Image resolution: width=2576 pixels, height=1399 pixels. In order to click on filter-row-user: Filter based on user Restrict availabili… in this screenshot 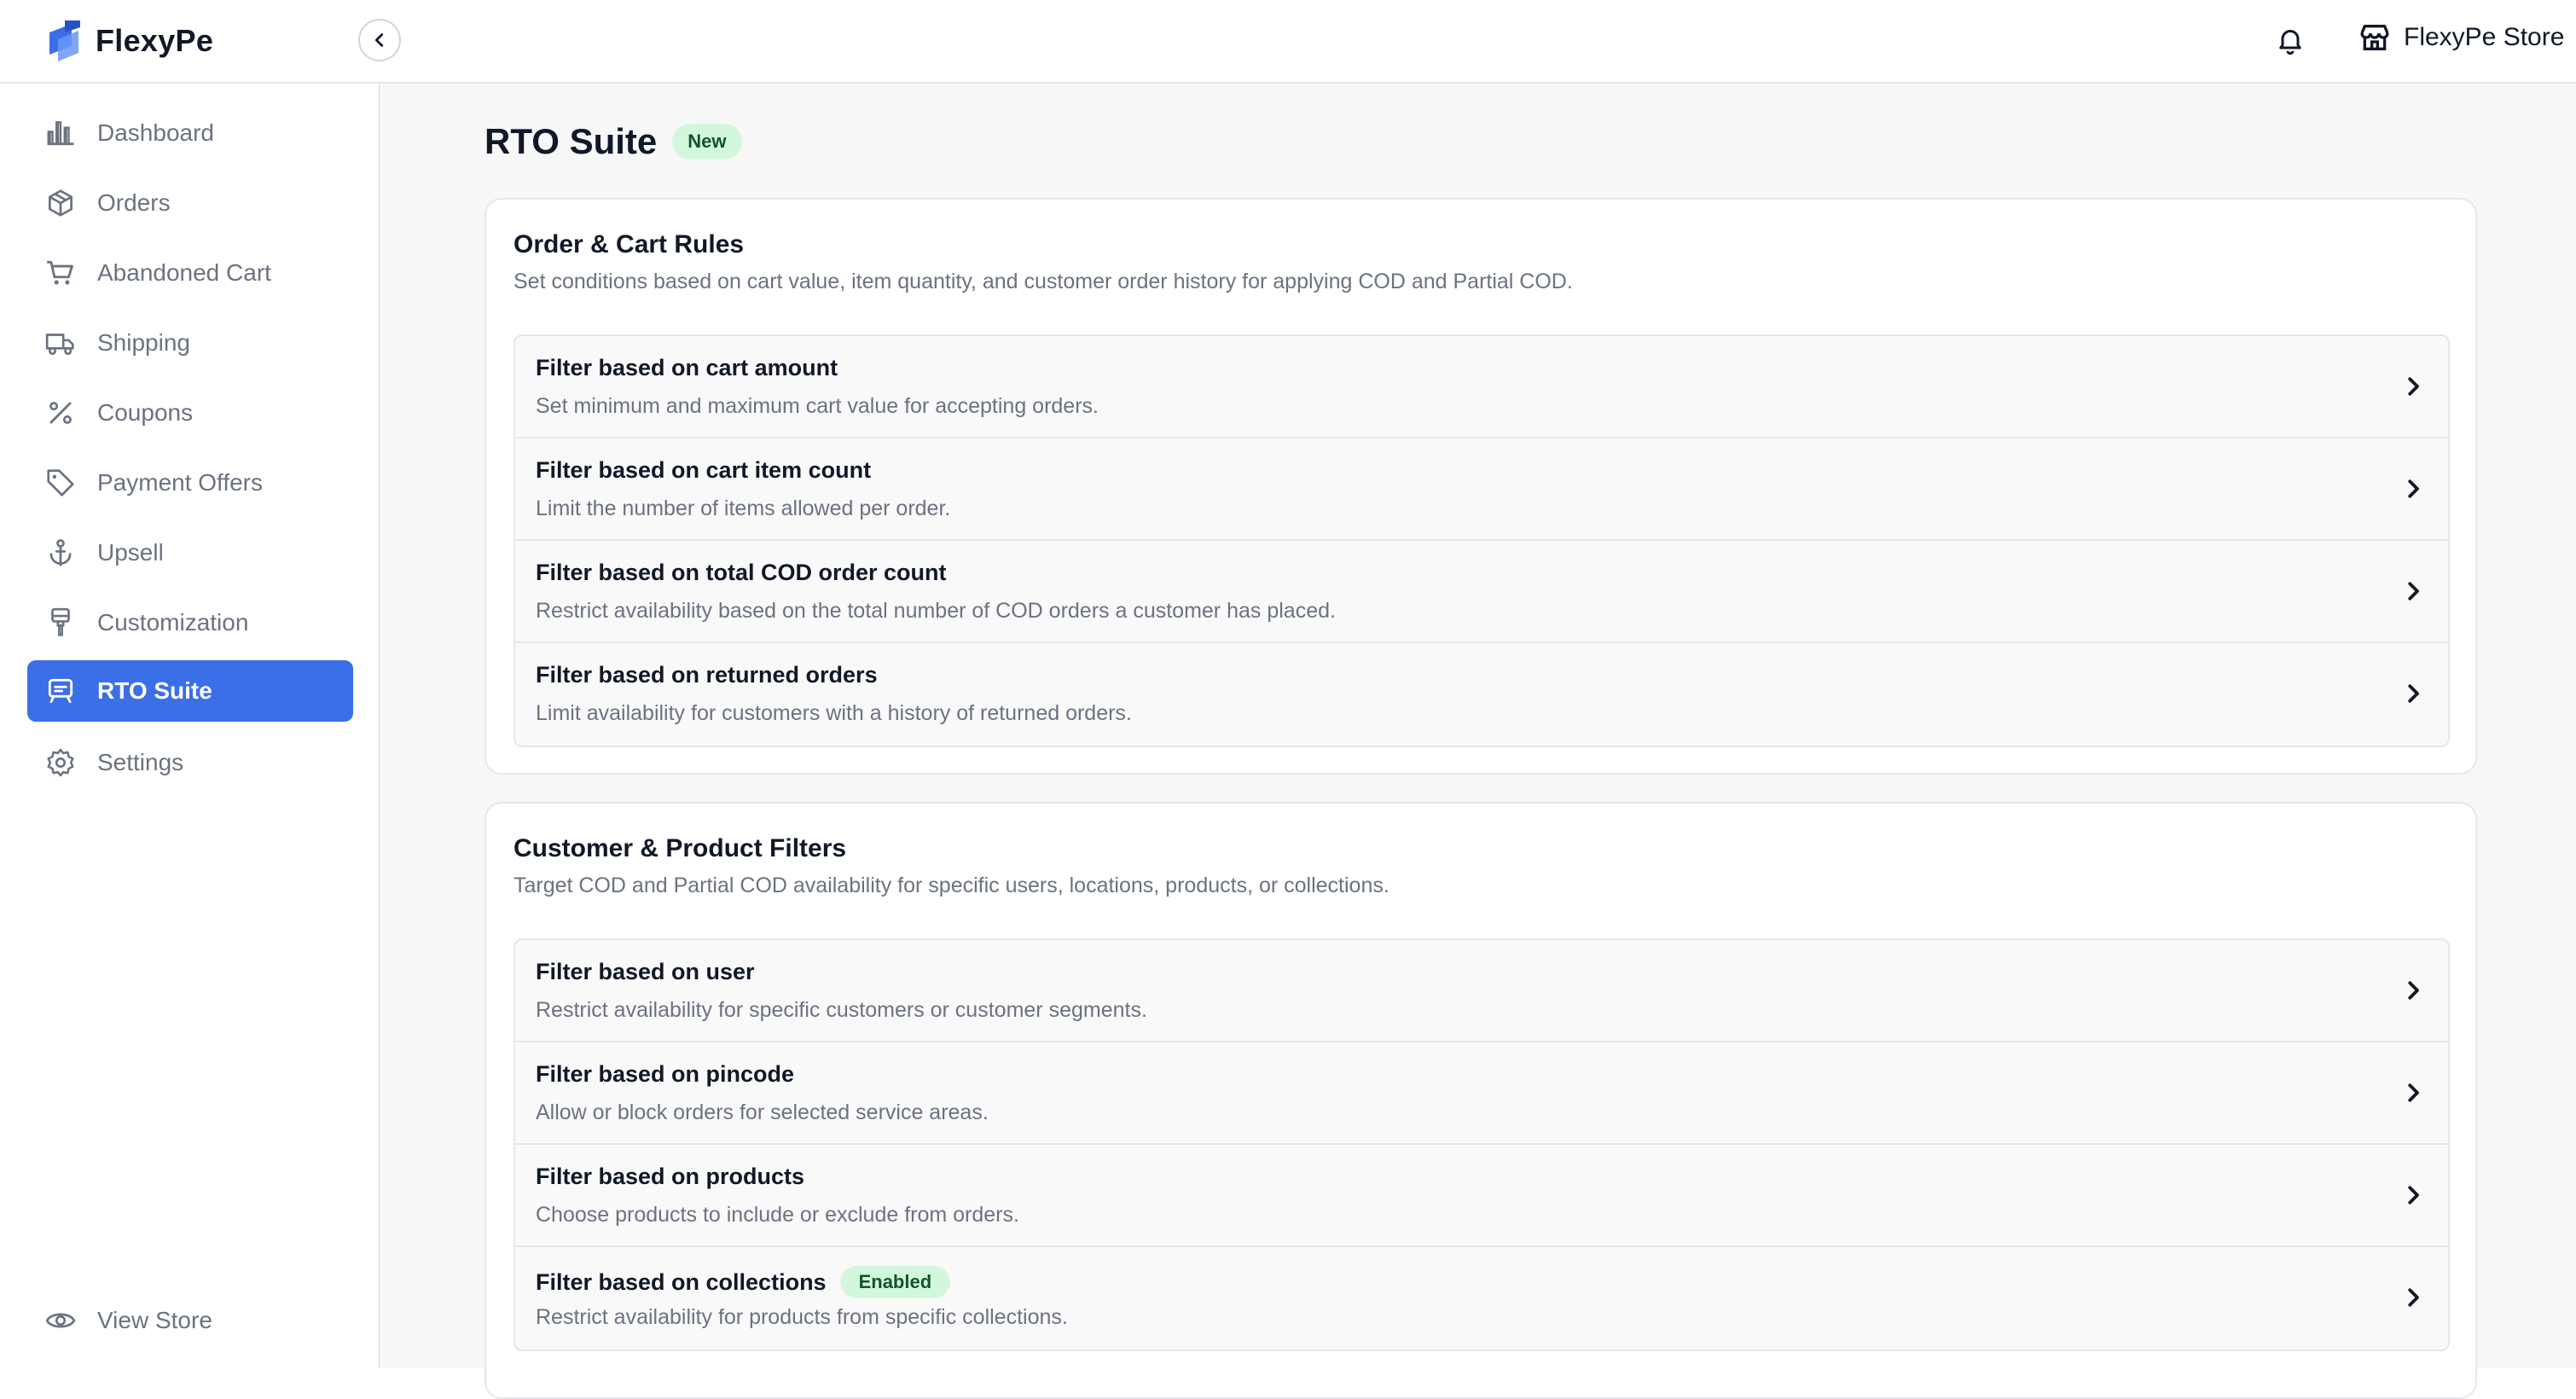, I will do `click(1481, 991)`.